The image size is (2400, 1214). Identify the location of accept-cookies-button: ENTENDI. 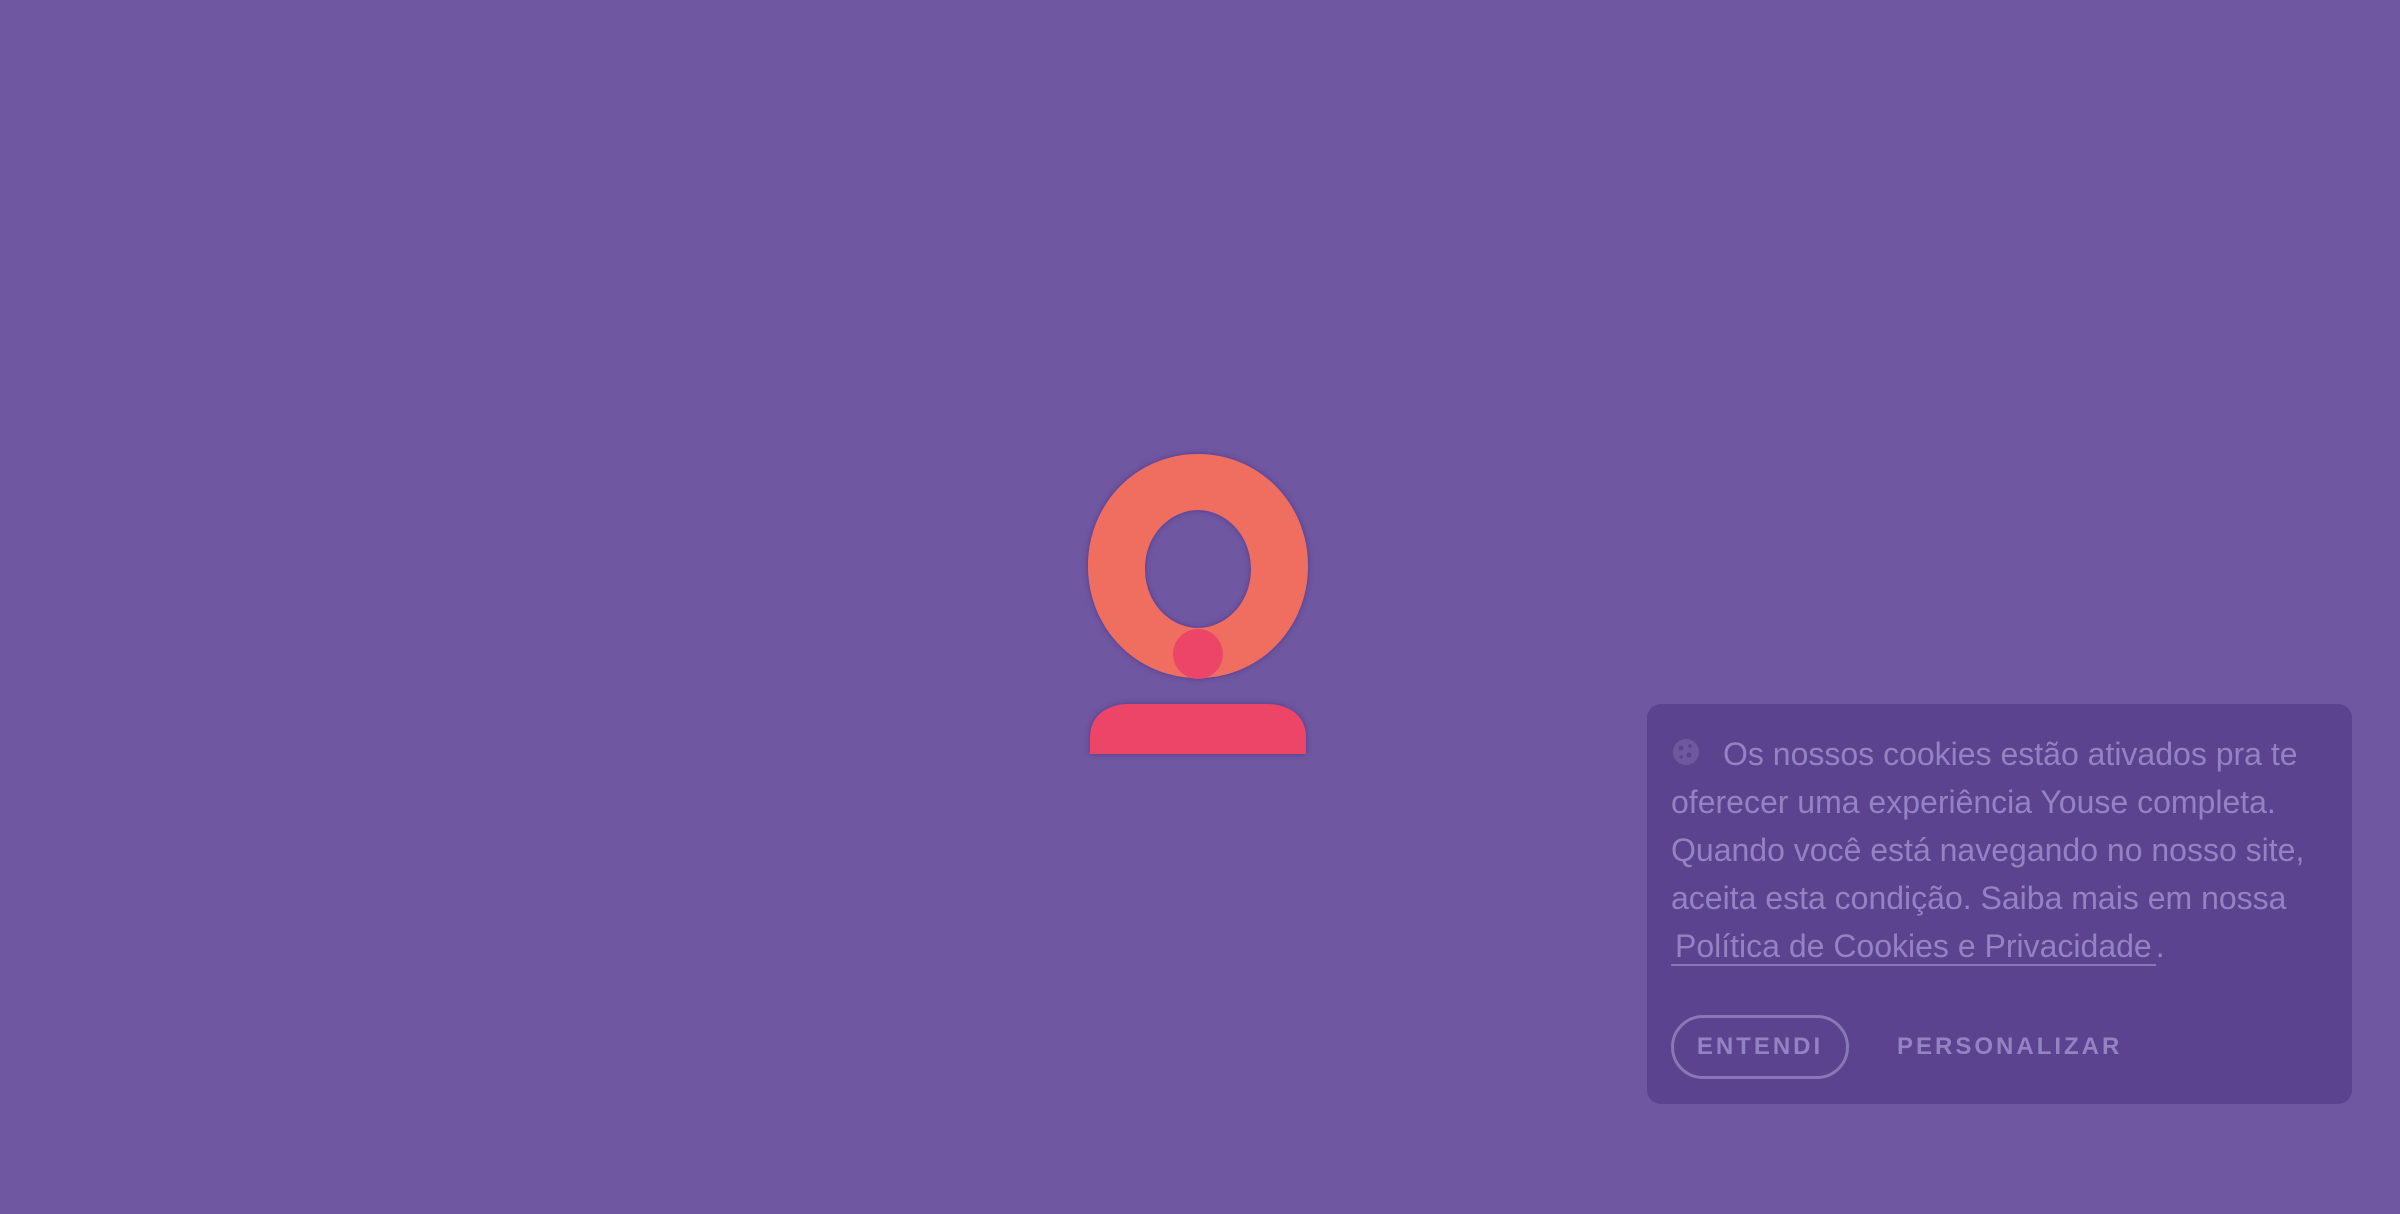
(1760, 1047).